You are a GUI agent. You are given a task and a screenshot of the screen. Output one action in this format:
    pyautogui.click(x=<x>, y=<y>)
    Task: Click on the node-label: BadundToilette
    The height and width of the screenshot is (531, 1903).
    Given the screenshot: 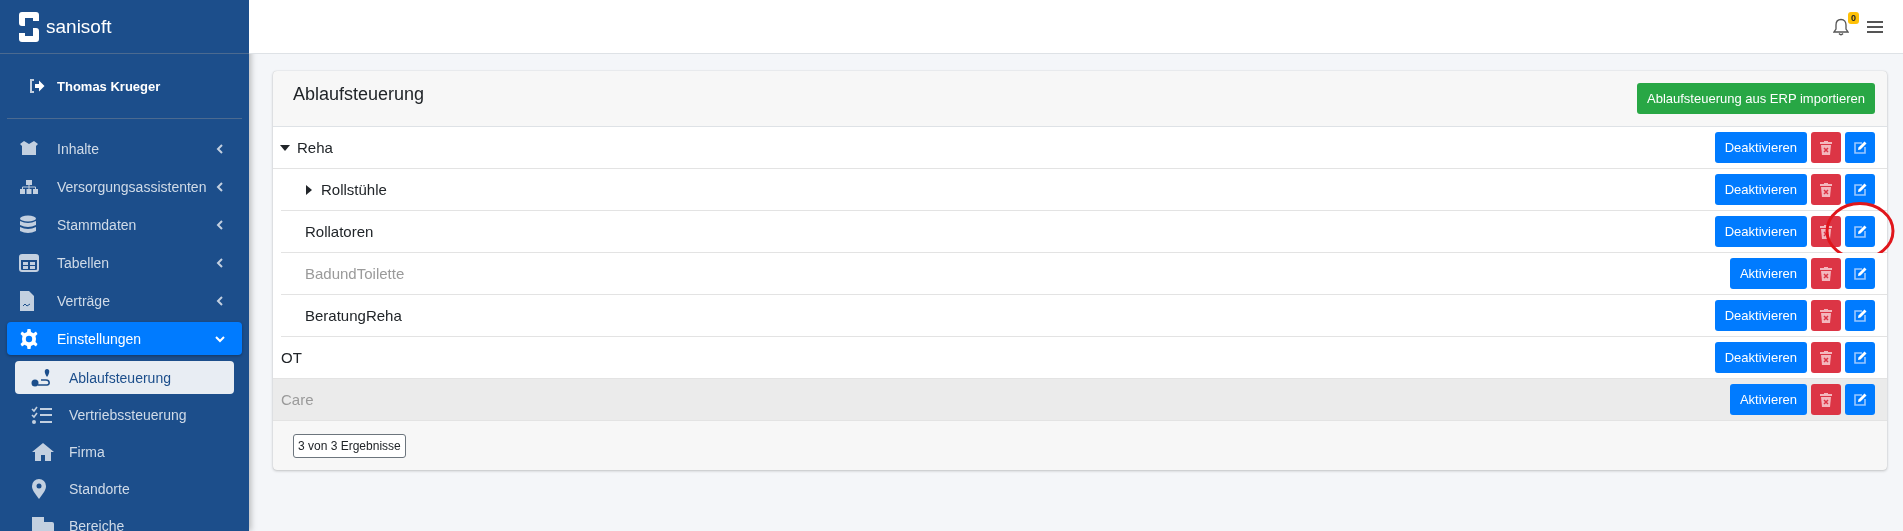 What is the action you would take?
    pyautogui.click(x=355, y=273)
    